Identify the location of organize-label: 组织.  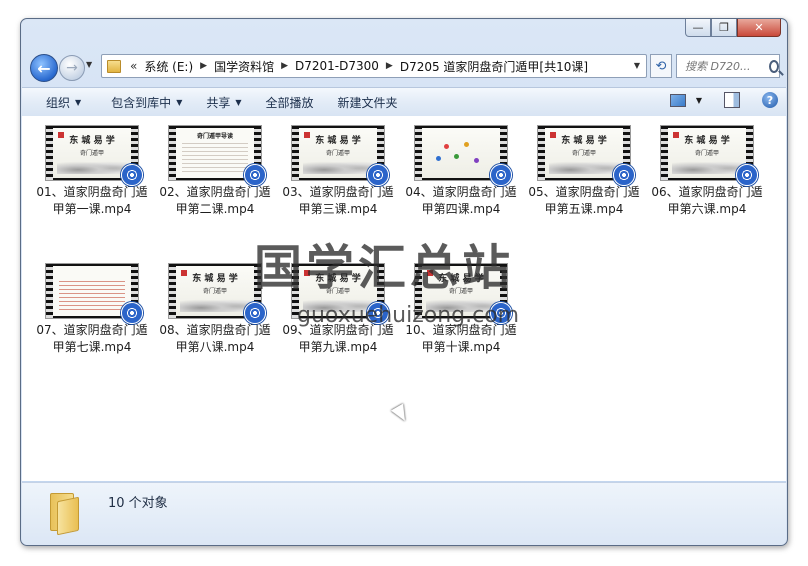
(58, 102).